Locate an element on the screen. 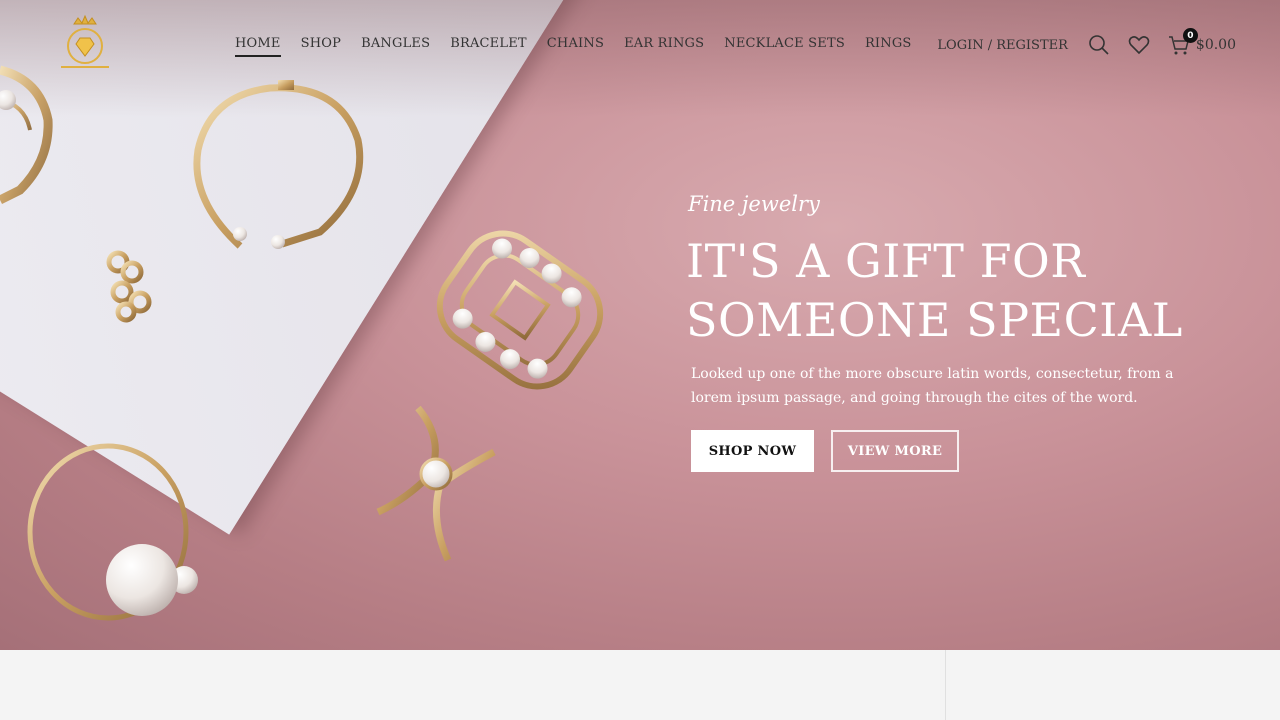 The height and width of the screenshot is (720, 1280). content-section is located at coordinates (640, 685).